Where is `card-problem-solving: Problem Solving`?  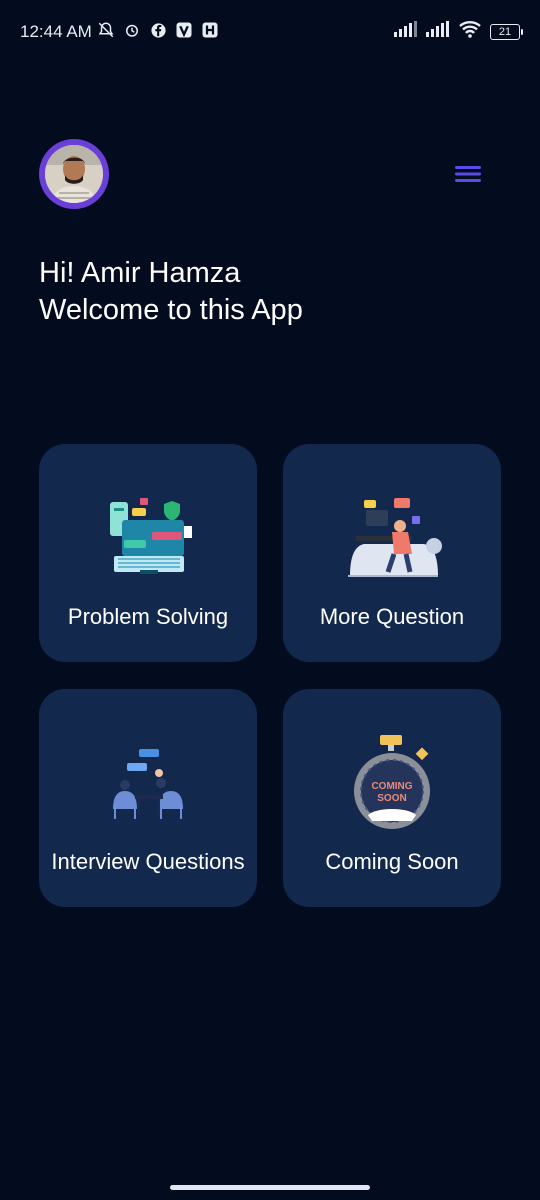 card-problem-solving: Problem Solving is located at coordinates (148, 553).